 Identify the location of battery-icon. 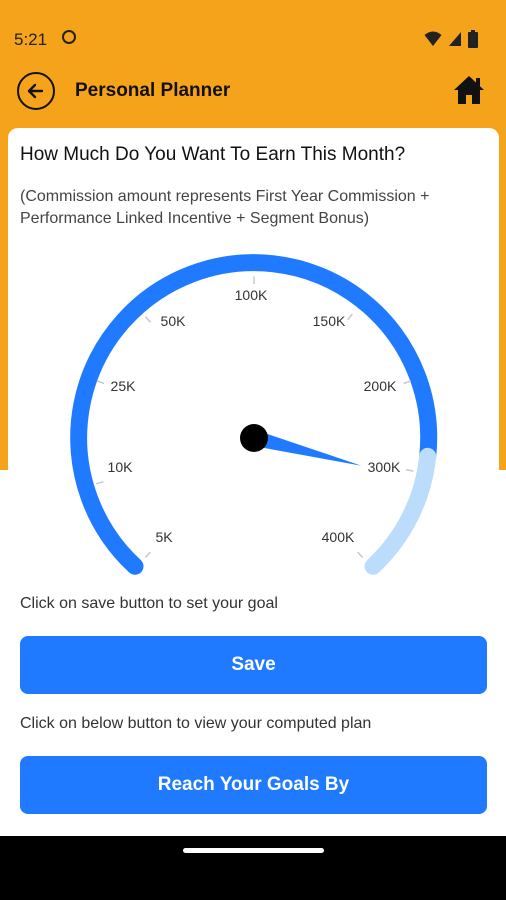
(473, 39).